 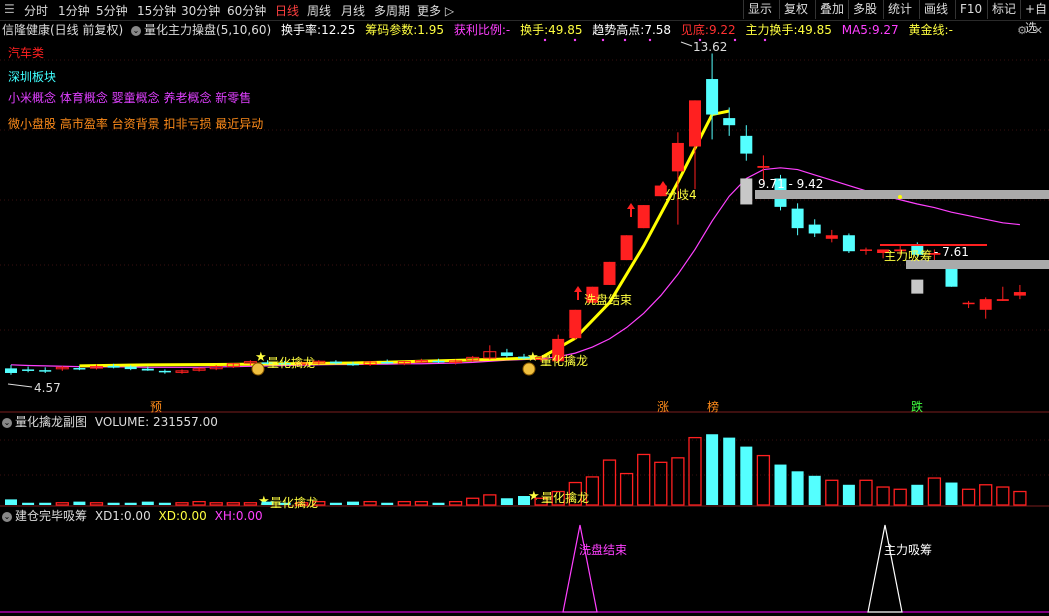 I want to click on toolbar-button-0: 显示, so click(x=759, y=9).